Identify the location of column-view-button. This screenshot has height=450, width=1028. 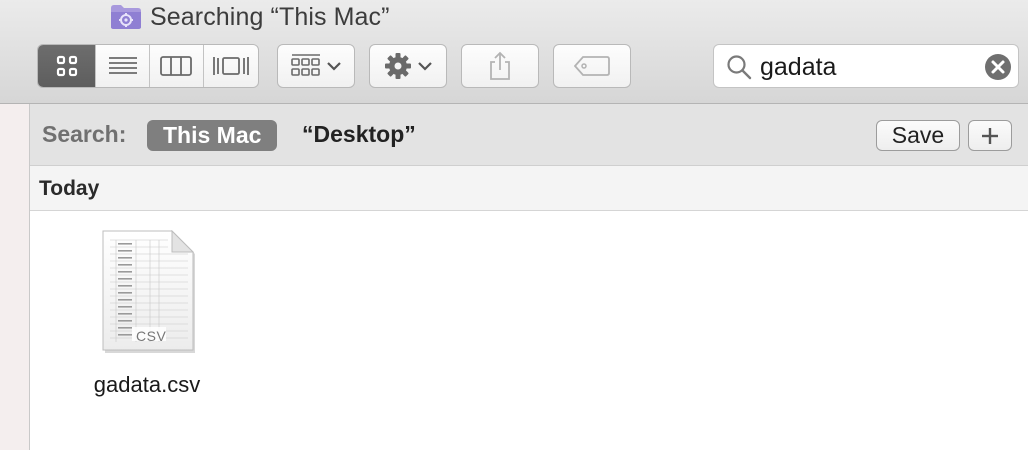
(177, 66).